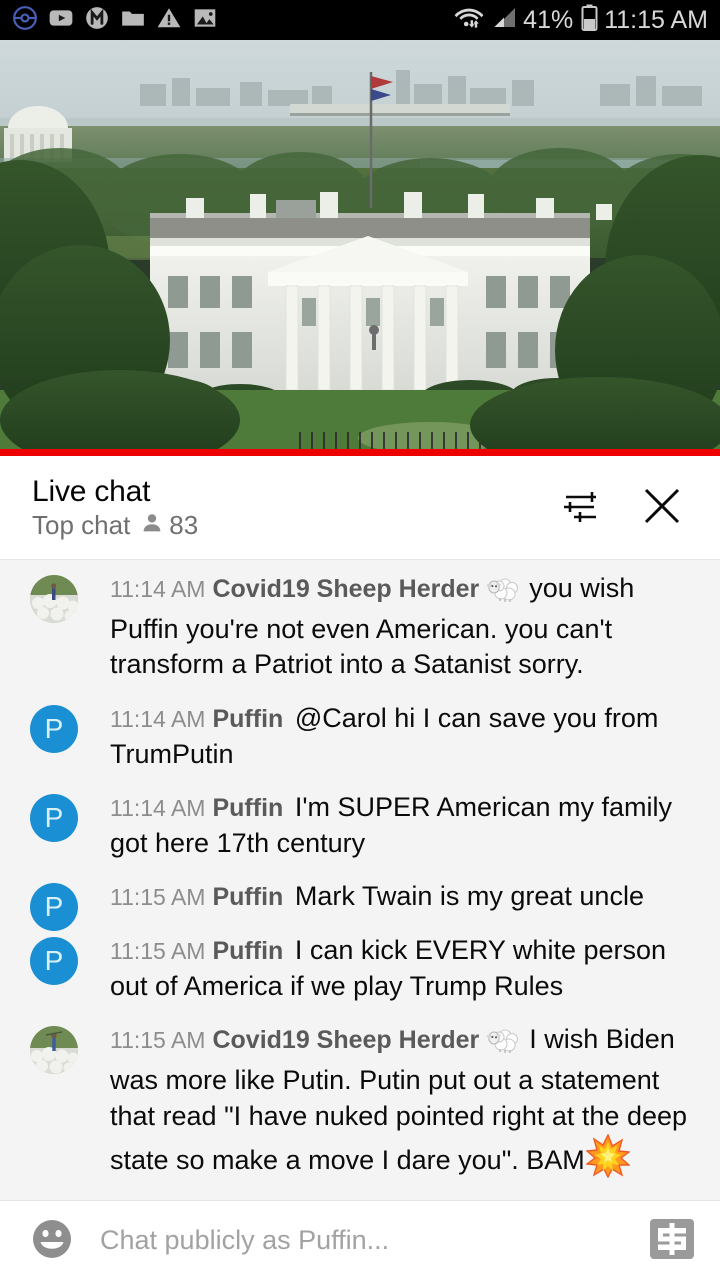 This screenshot has height=1280, width=720. I want to click on wifi-icon, so click(469, 20).